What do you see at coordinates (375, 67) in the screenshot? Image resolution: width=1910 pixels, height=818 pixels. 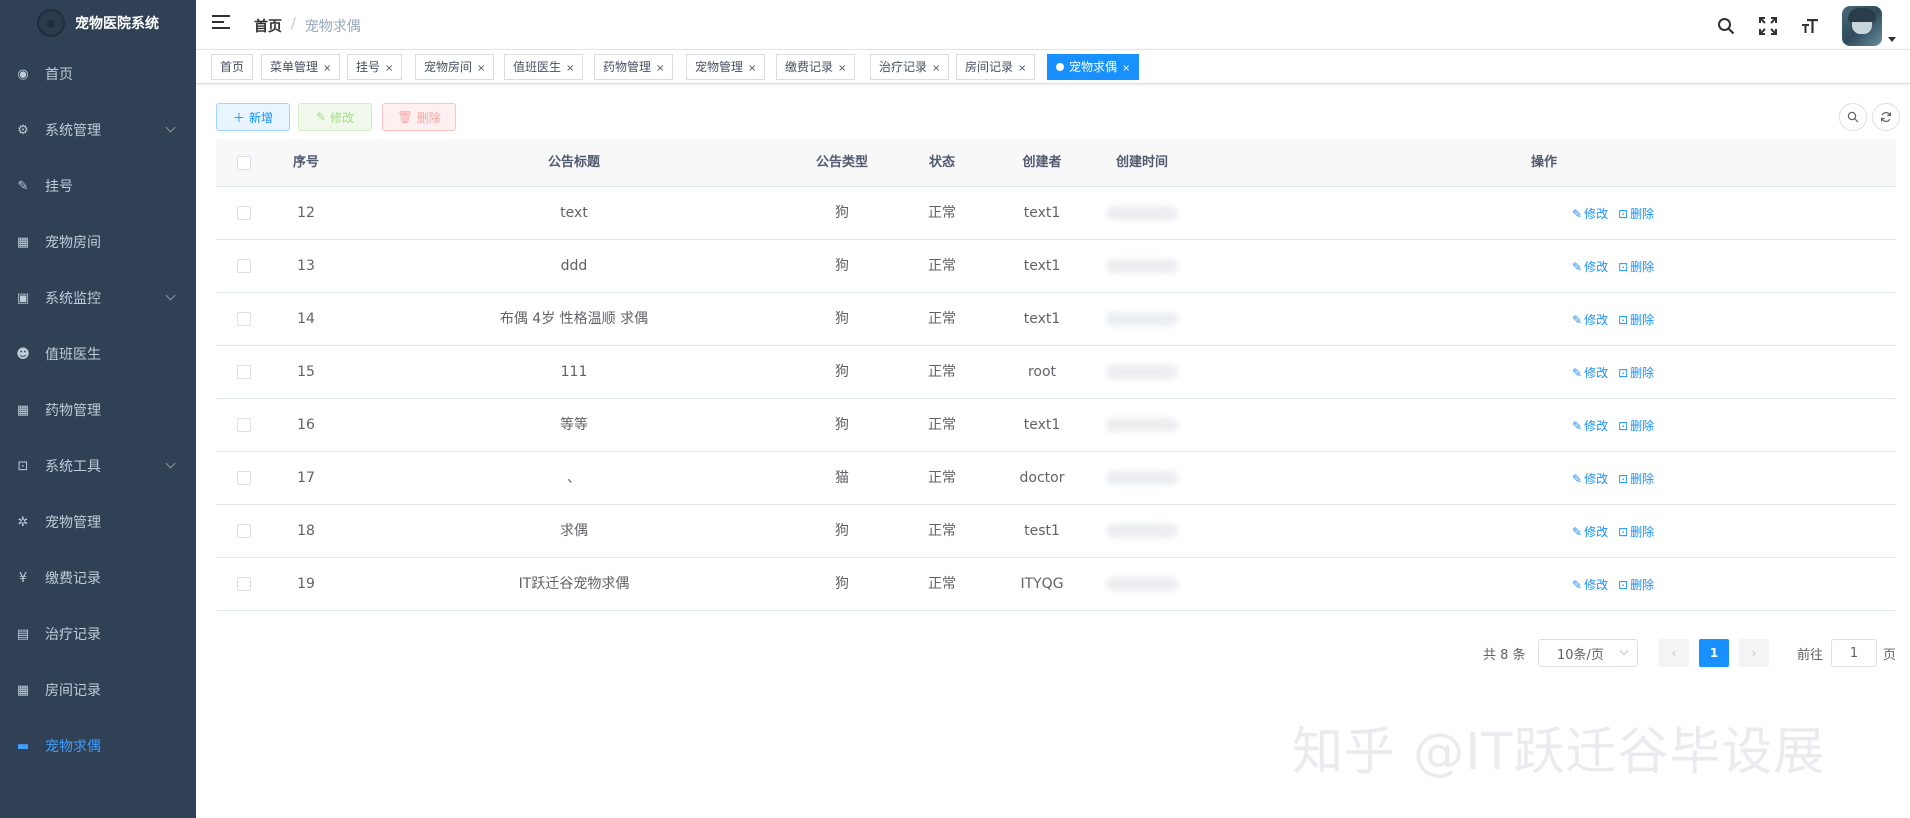 I see `tag-item: 挂号 ×` at bounding box center [375, 67].